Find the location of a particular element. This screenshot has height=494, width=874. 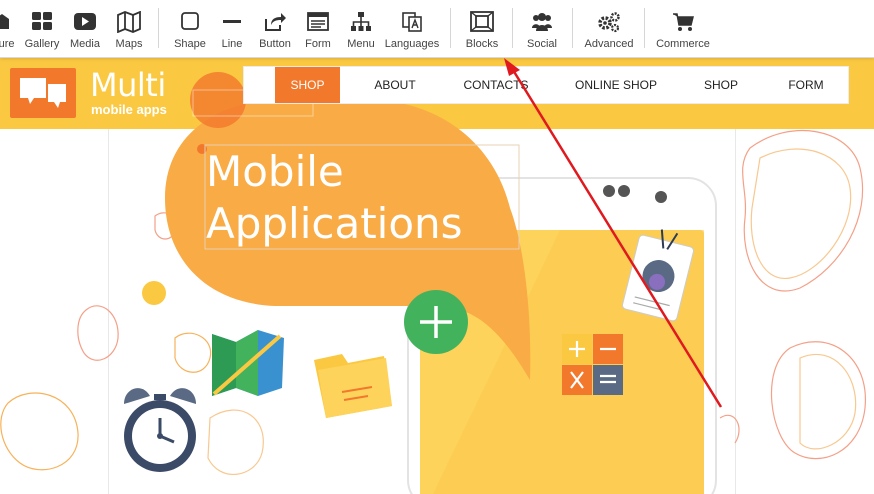

nav-item-form: FORM is located at coordinates (806, 85).